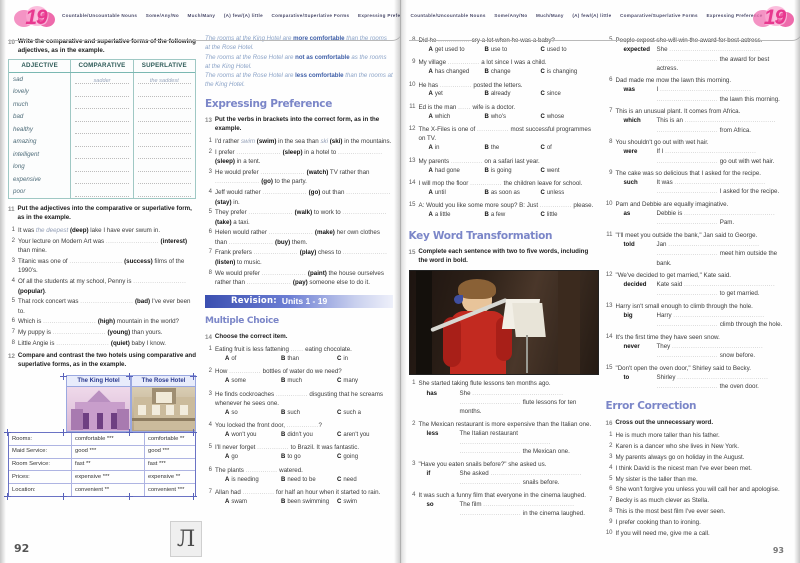 The height and width of the screenshot is (563, 800). What do you see at coordinates (52, 230) in the screenshot?
I see `answer-blank: the deepest` at bounding box center [52, 230].